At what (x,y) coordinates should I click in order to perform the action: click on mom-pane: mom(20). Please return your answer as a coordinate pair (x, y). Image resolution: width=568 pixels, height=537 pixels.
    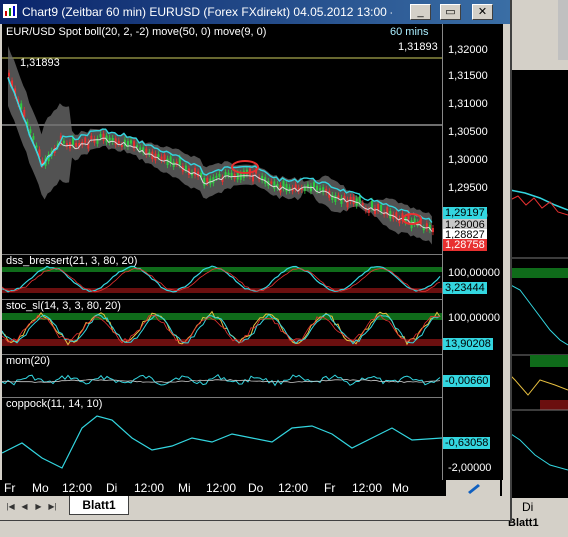
    Looking at the image, I should click on (221, 376).